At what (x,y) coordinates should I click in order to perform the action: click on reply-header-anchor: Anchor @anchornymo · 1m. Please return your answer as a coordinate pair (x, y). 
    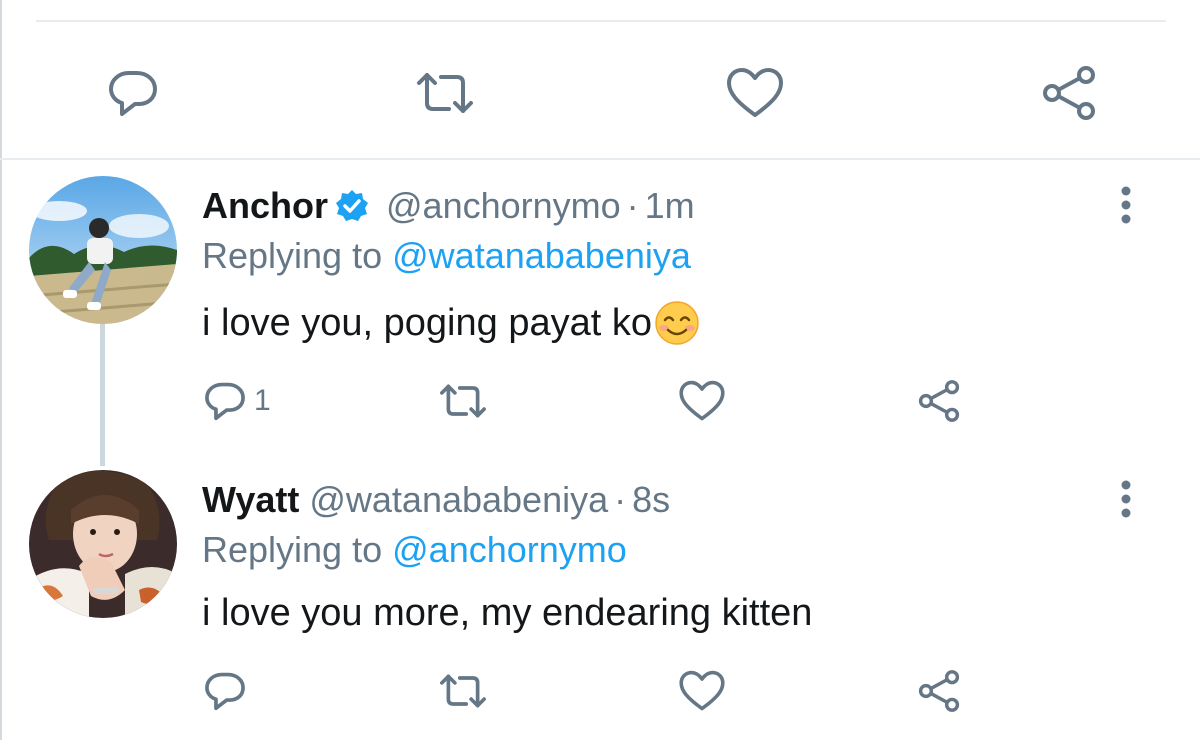
    Looking at the image, I should click on (448, 206).